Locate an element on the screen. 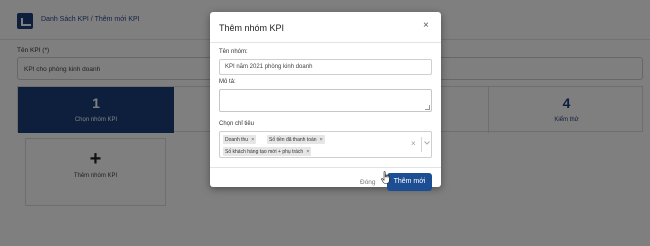  resize-handle-icon is located at coordinates (427, 107).